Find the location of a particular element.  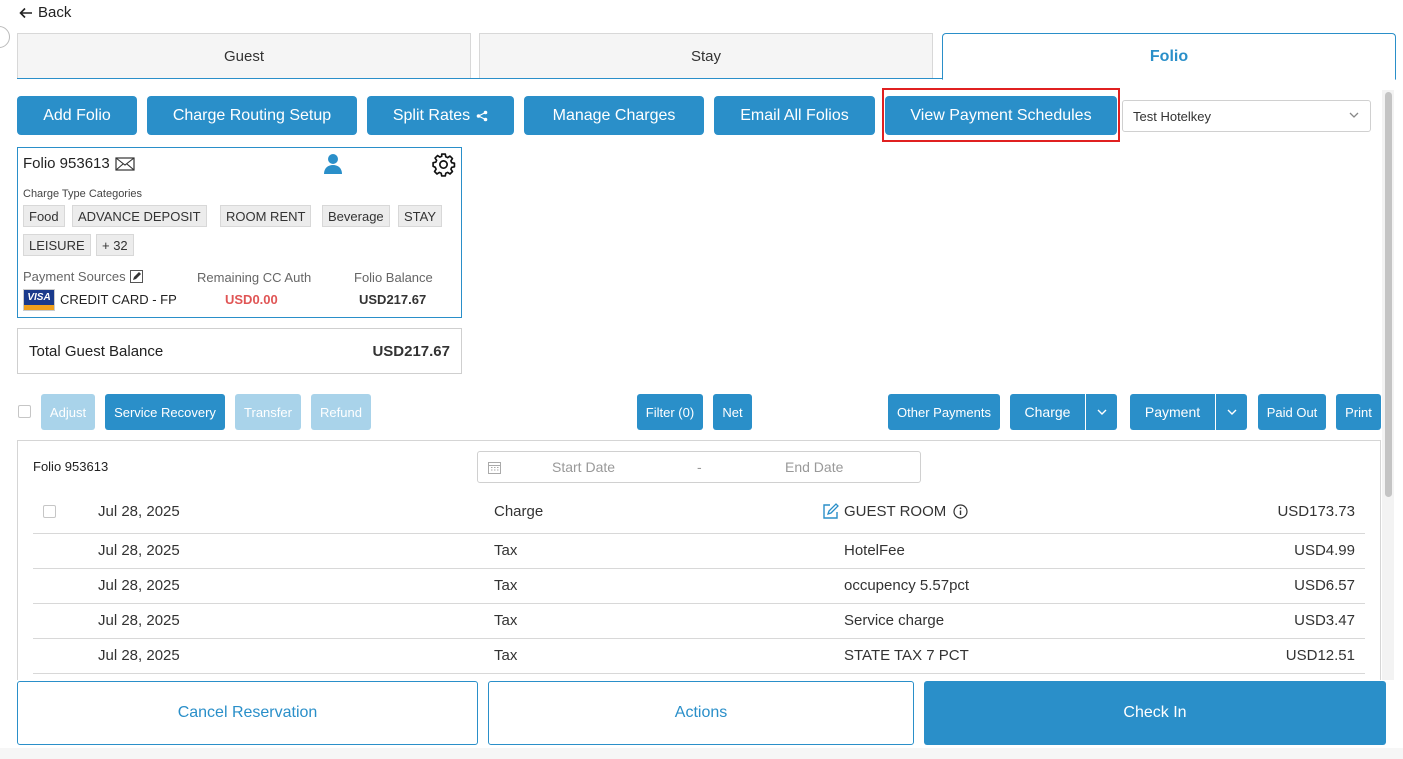

actions-label: Actions is located at coordinates (701, 712).